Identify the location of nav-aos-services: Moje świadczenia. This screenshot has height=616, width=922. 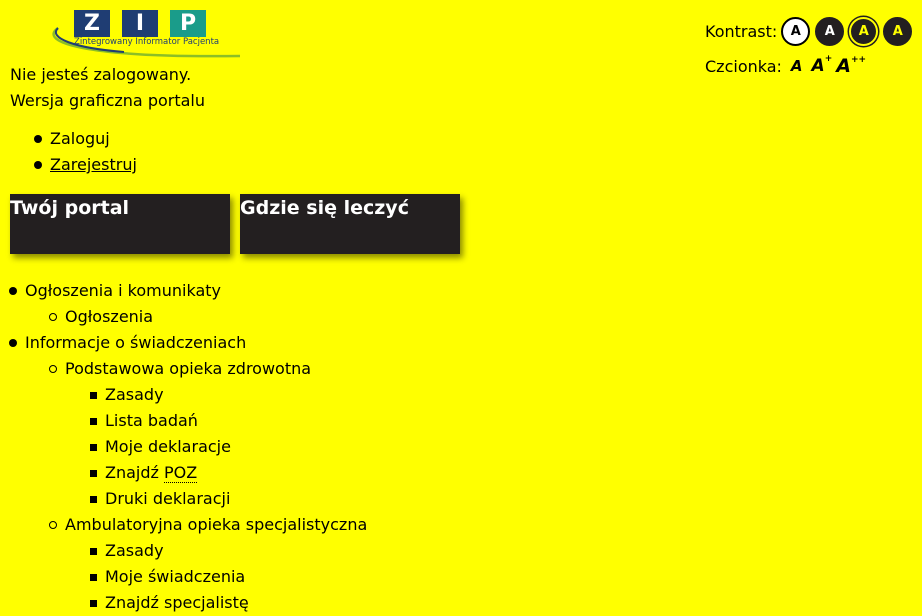
(183, 577).